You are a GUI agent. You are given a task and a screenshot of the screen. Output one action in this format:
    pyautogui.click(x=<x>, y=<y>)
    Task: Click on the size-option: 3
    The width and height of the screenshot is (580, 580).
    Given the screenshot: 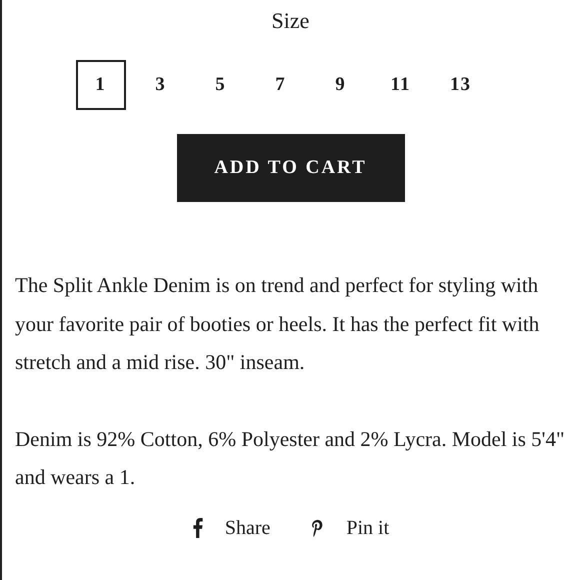 What is the action you would take?
    pyautogui.click(x=161, y=85)
    